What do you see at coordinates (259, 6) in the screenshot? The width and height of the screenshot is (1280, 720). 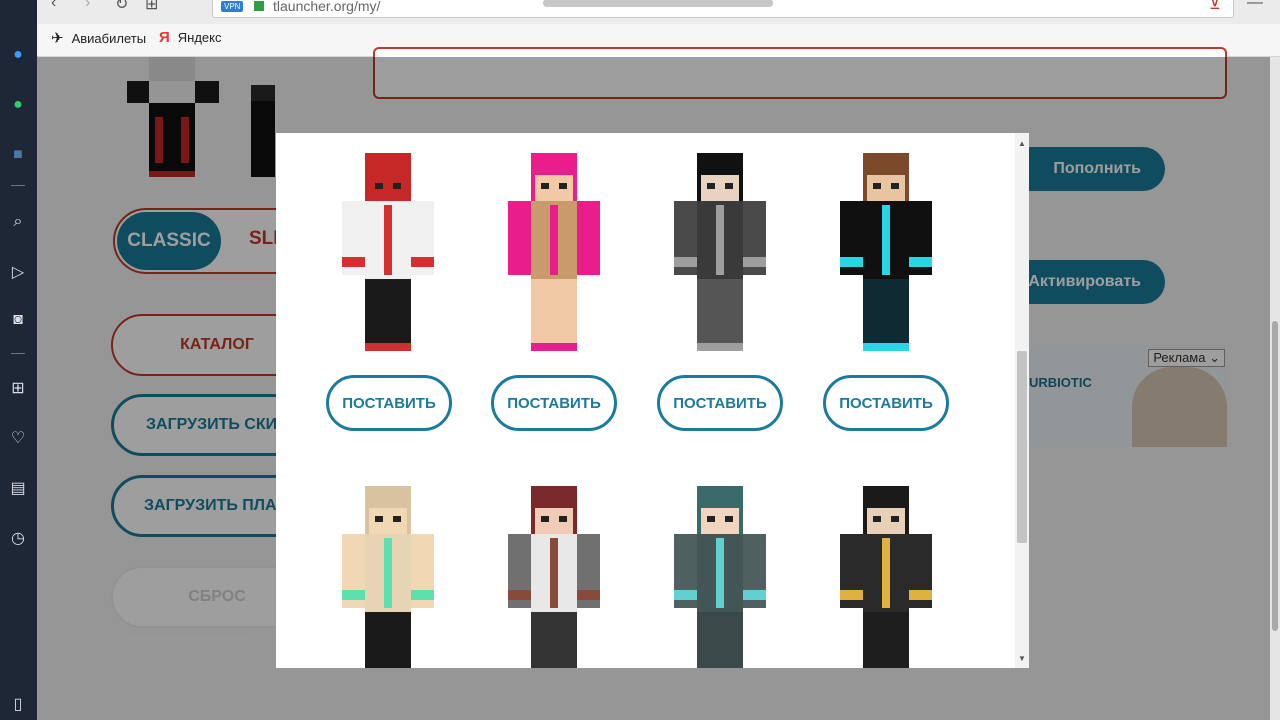 I see `secure-lock-icon` at bounding box center [259, 6].